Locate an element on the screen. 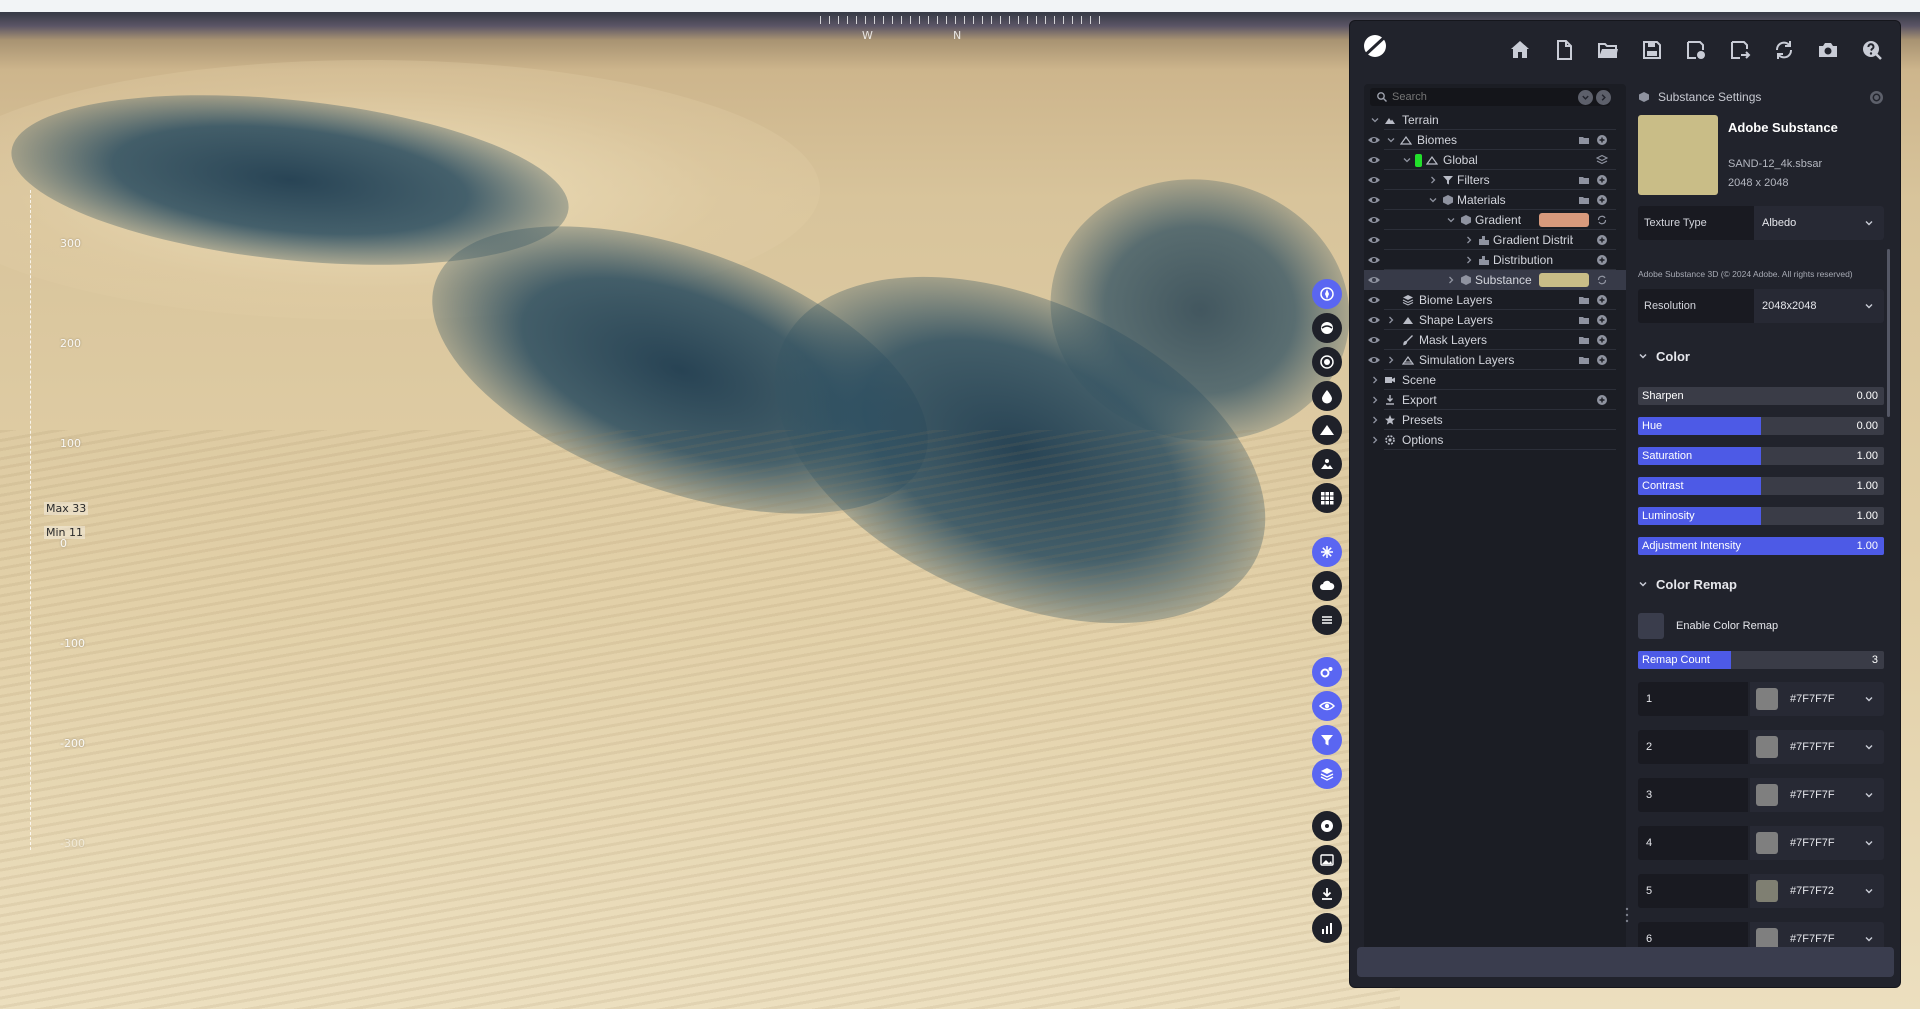 This screenshot has width=1920, height=1009. mountain-tool-button is located at coordinates (1327, 430).